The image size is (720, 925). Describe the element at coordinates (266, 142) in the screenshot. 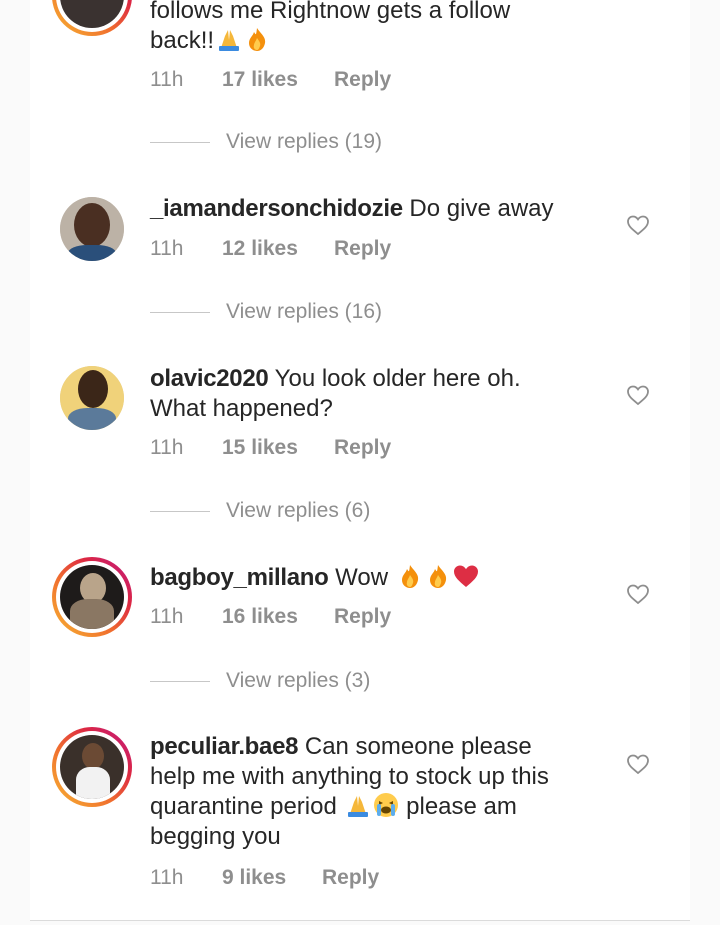

I see `view-replies-button: View replies (19)` at that location.